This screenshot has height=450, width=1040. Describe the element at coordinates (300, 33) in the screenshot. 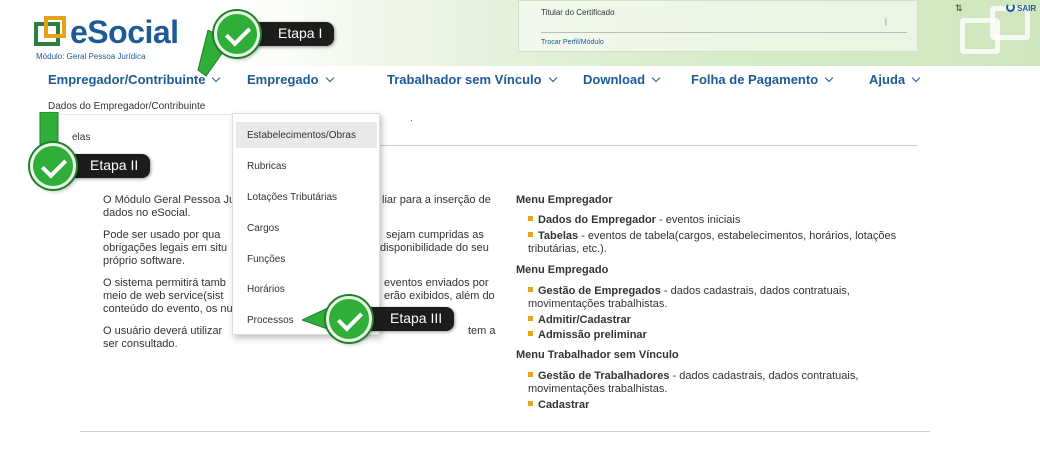

I see `step-label: Etapa I` at that location.